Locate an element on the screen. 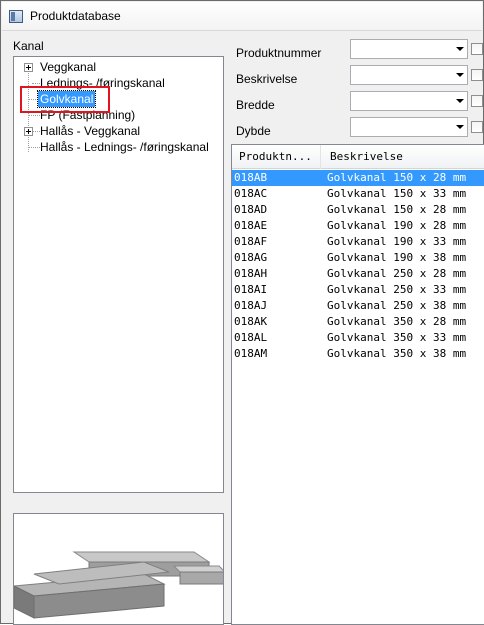  cell-beskrivelse: Golvkanal 350 x 33 mm is located at coordinates (397, 337).